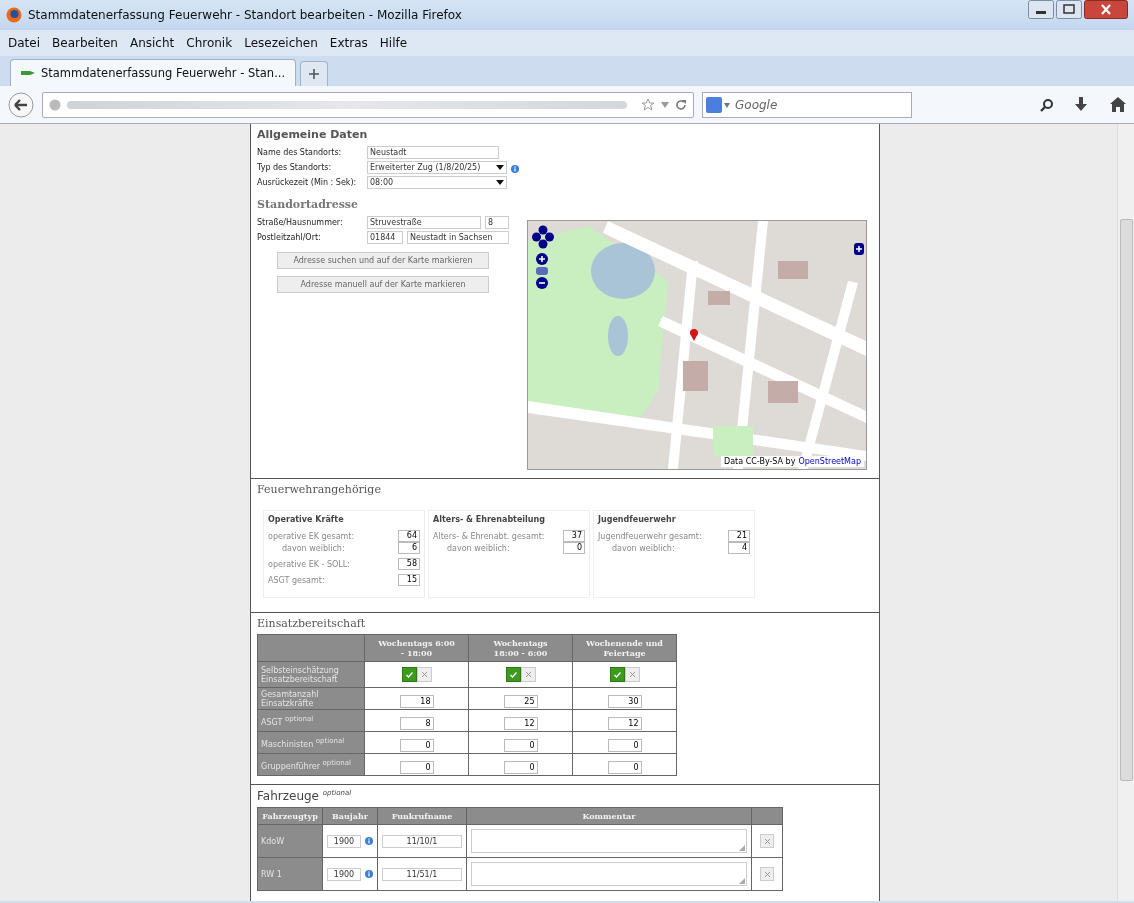  I want to click on scrollbar-thumb, so click(1126, 500).